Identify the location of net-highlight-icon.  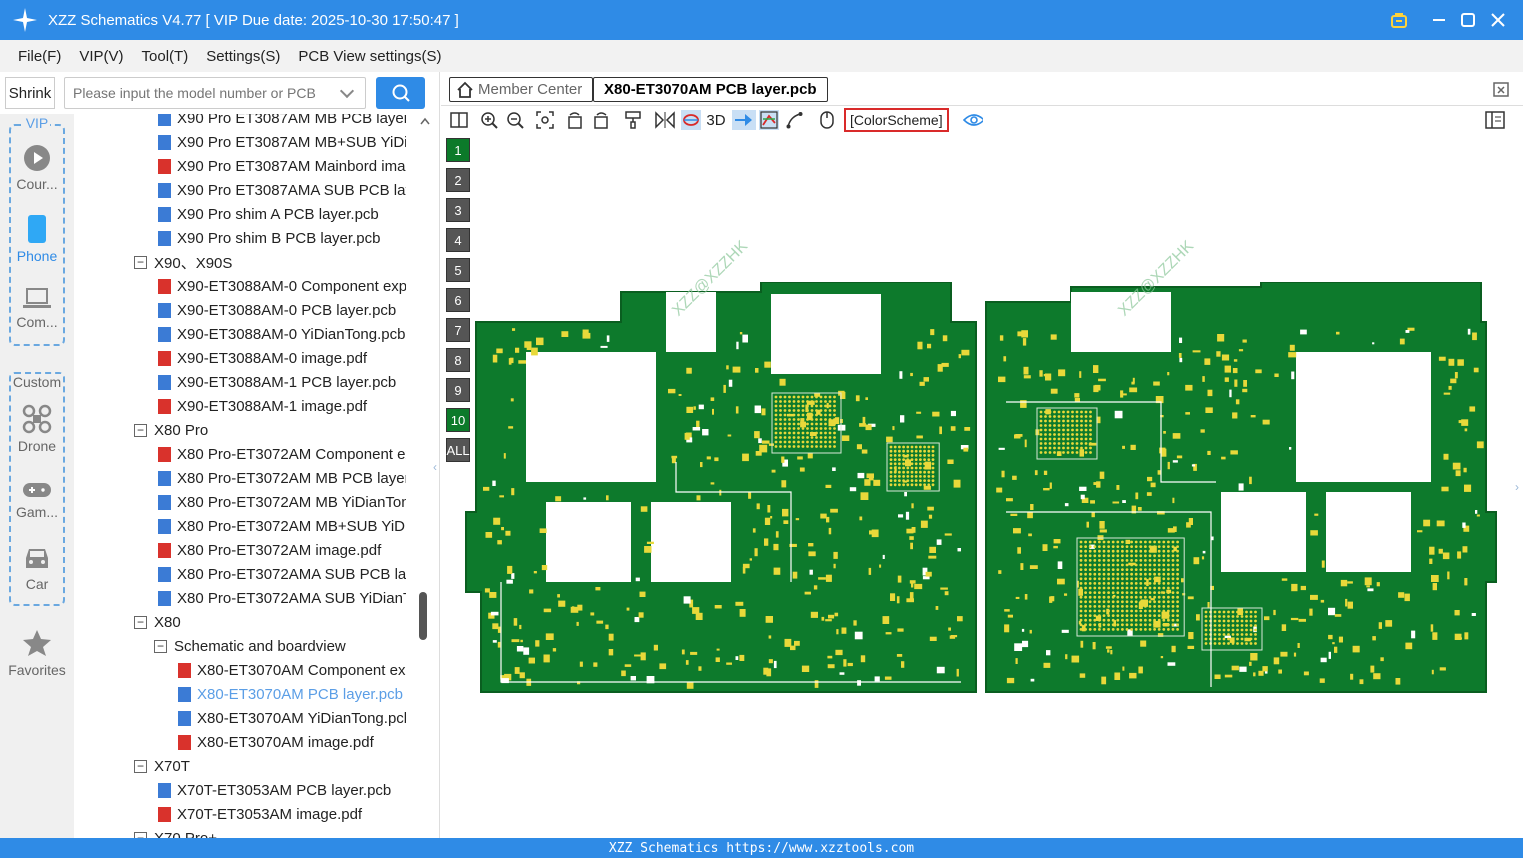
(691, 120).